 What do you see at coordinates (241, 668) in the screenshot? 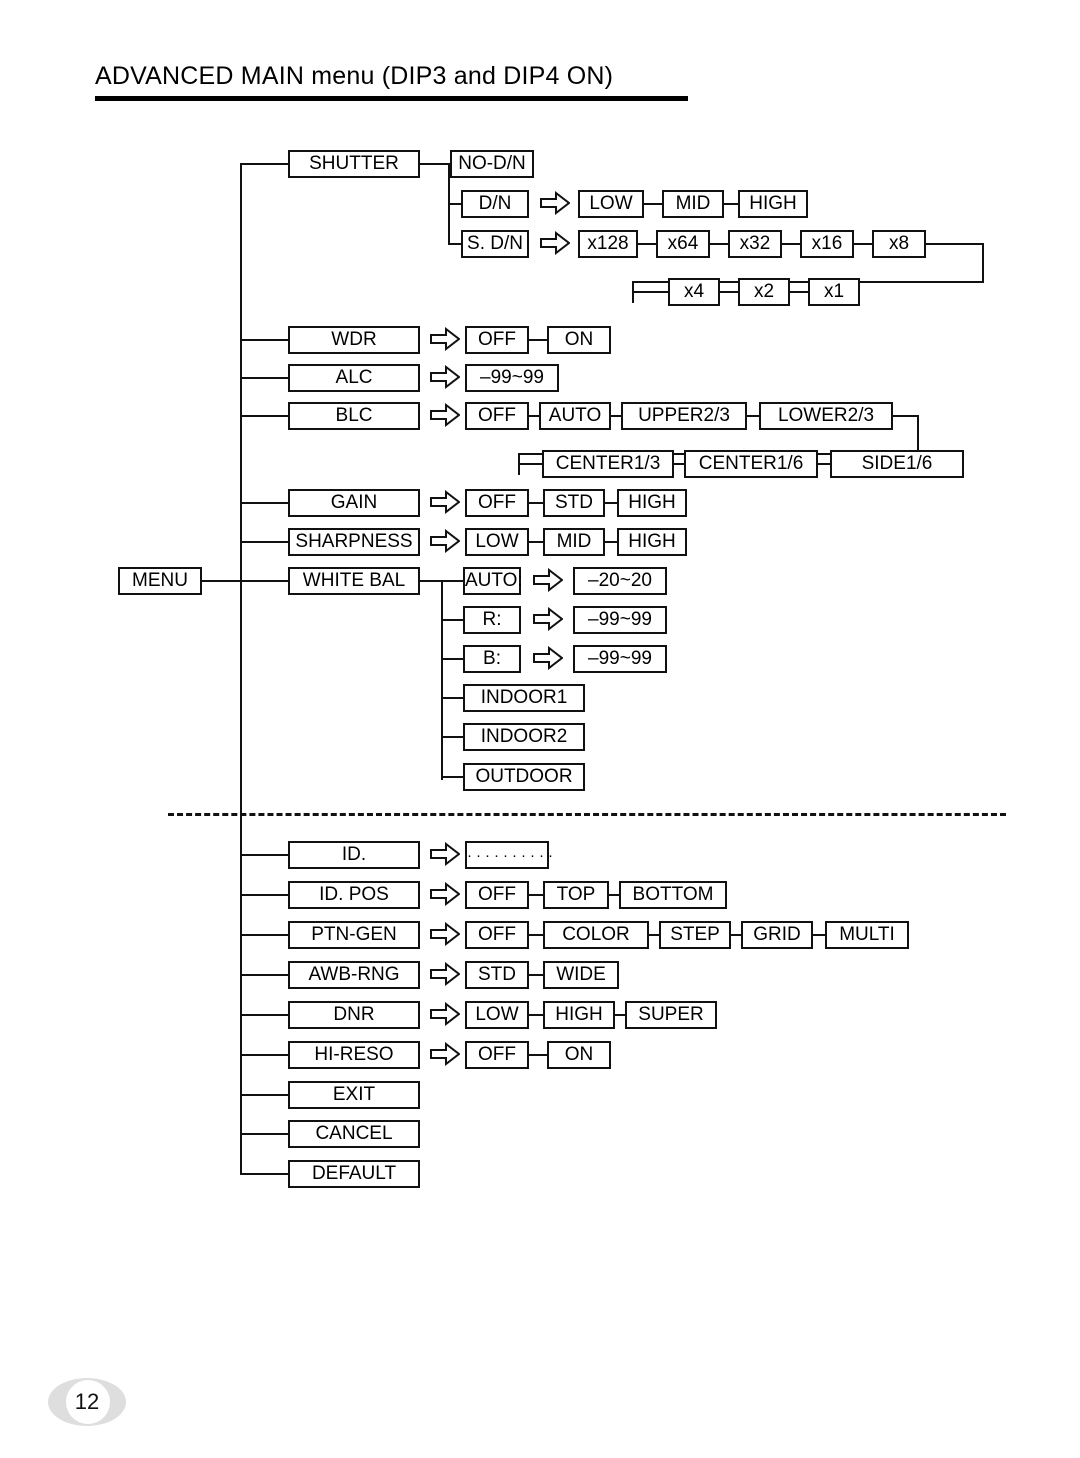
I see `trunk-line` at bounding box center [241, 668].